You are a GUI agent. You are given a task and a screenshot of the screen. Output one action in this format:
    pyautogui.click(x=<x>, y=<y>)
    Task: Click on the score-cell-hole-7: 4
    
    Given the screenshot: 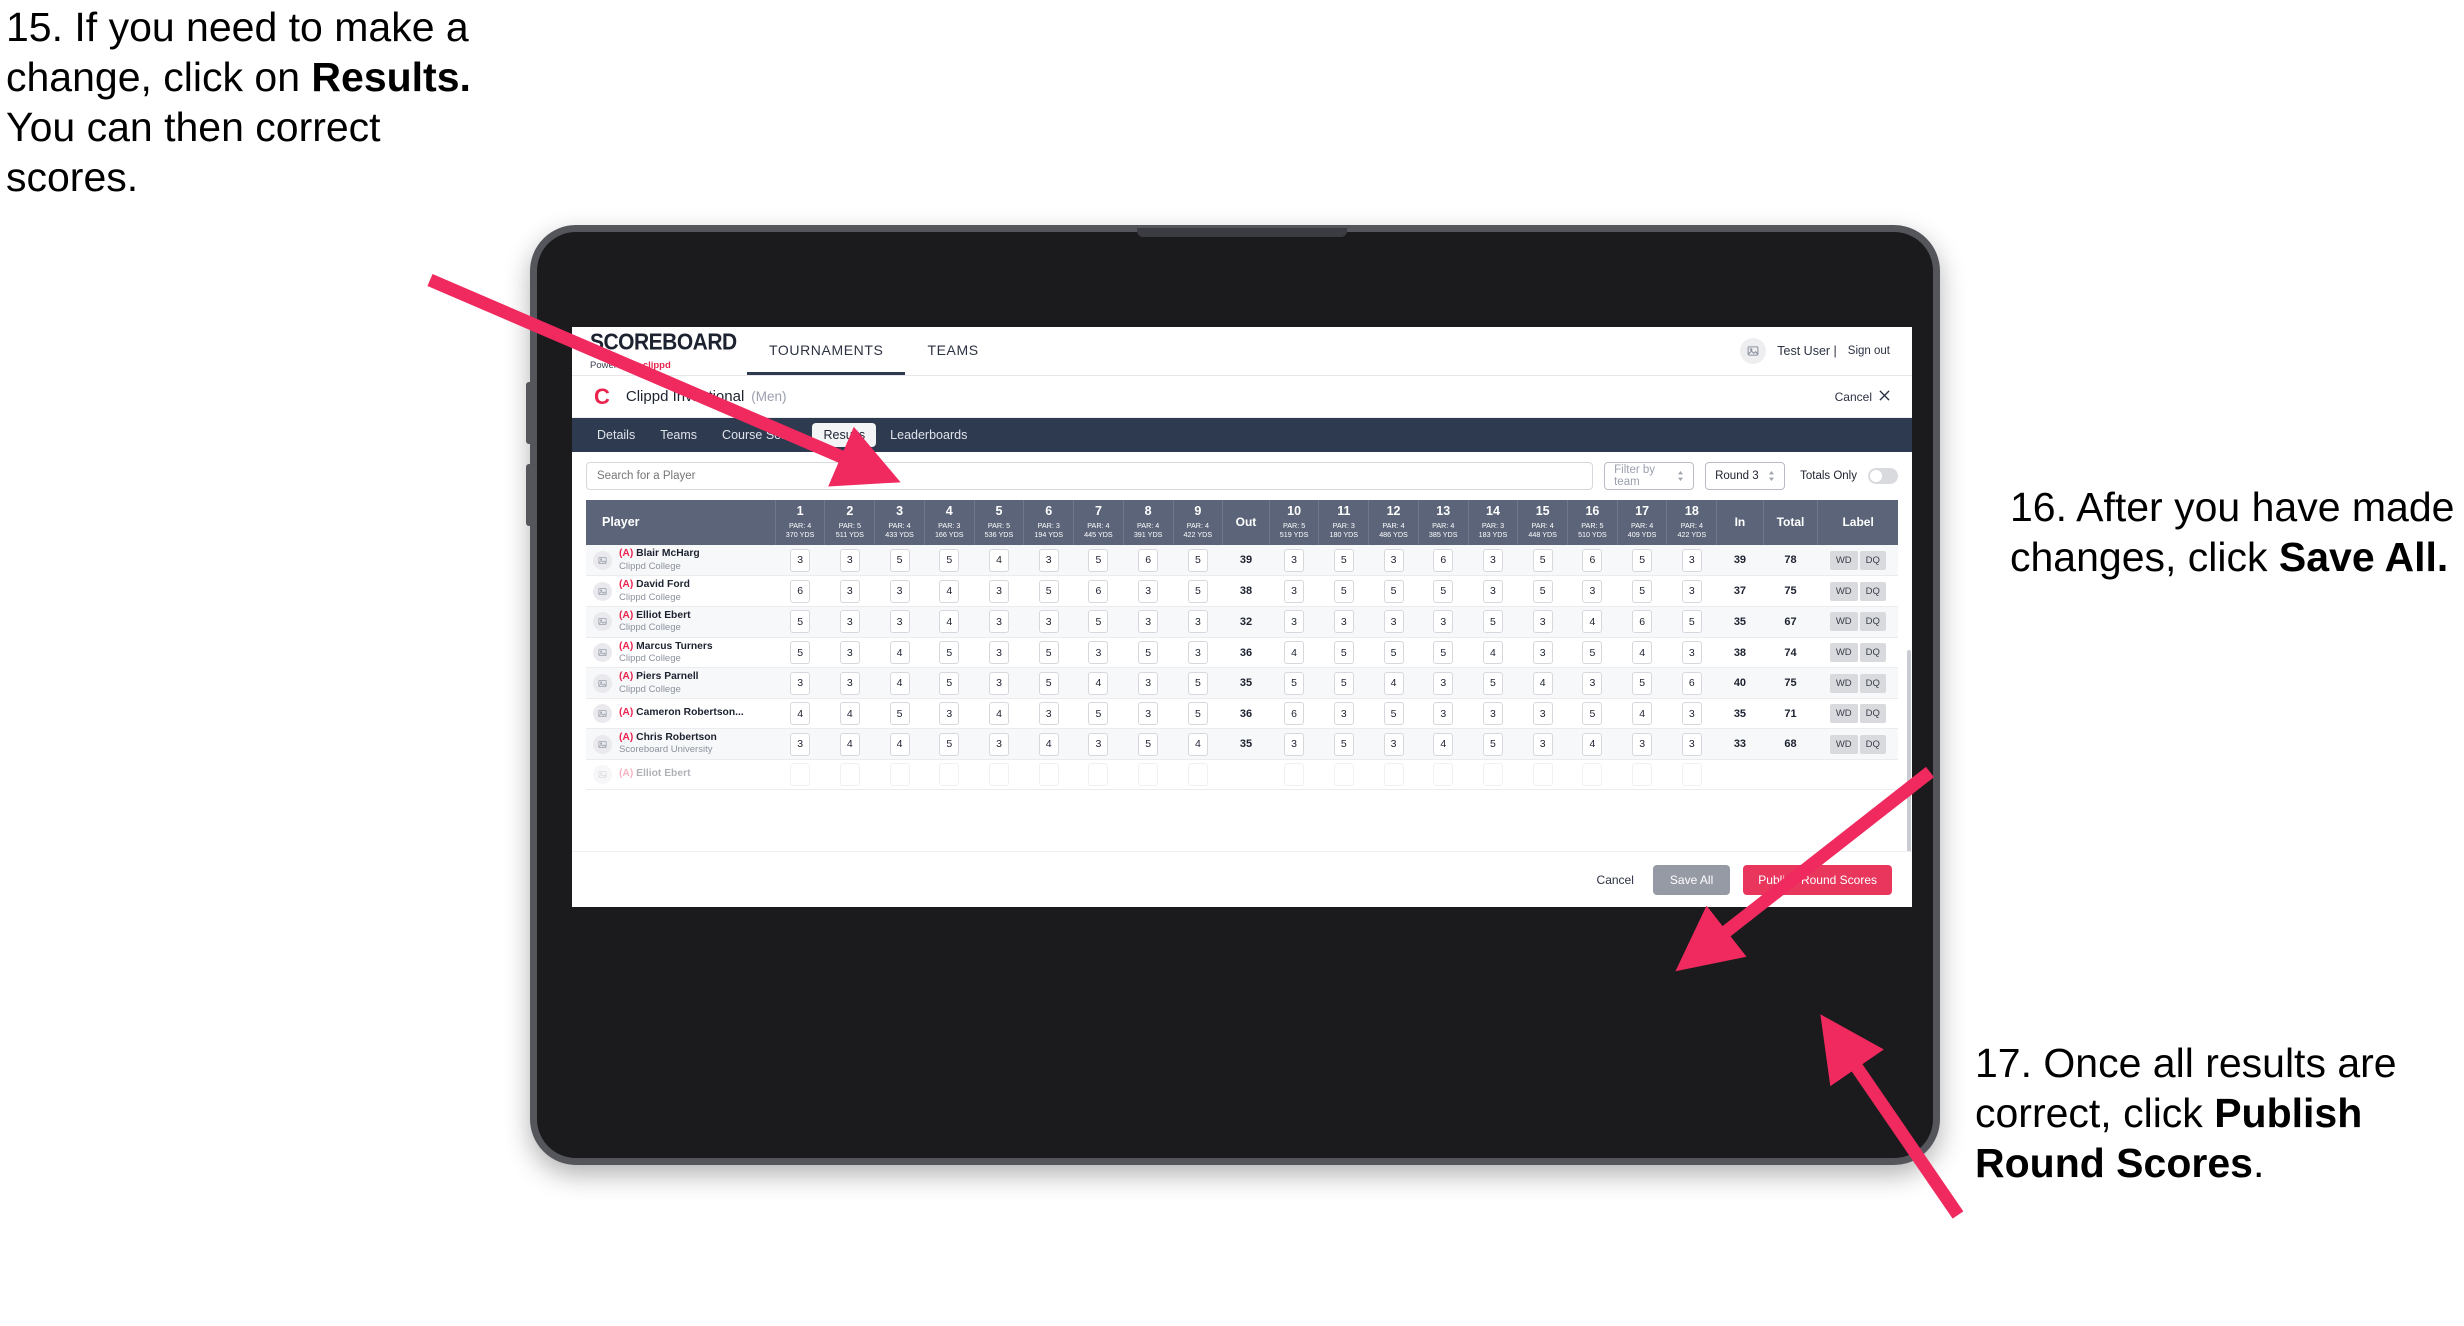 What is the action you would take?
    pyautogui.click(x=1099, y=683)
    